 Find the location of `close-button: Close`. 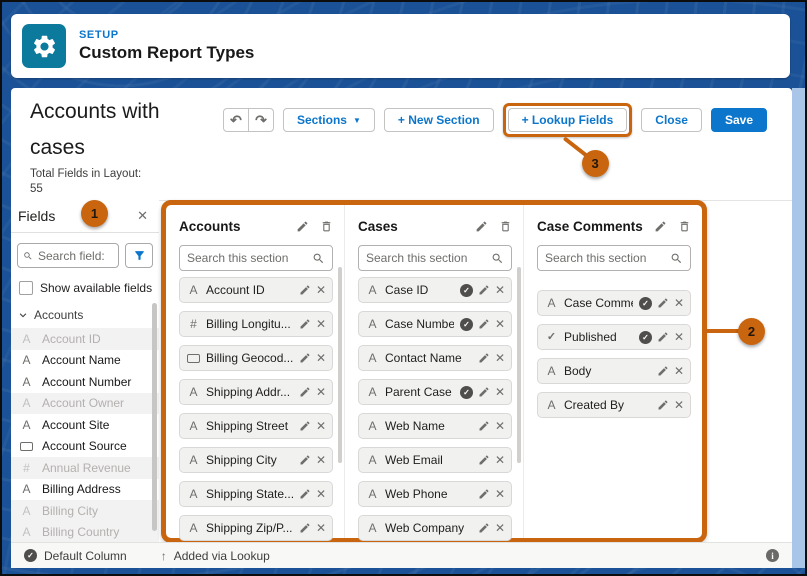

close-button: Close is located at coordinates (671, 120).